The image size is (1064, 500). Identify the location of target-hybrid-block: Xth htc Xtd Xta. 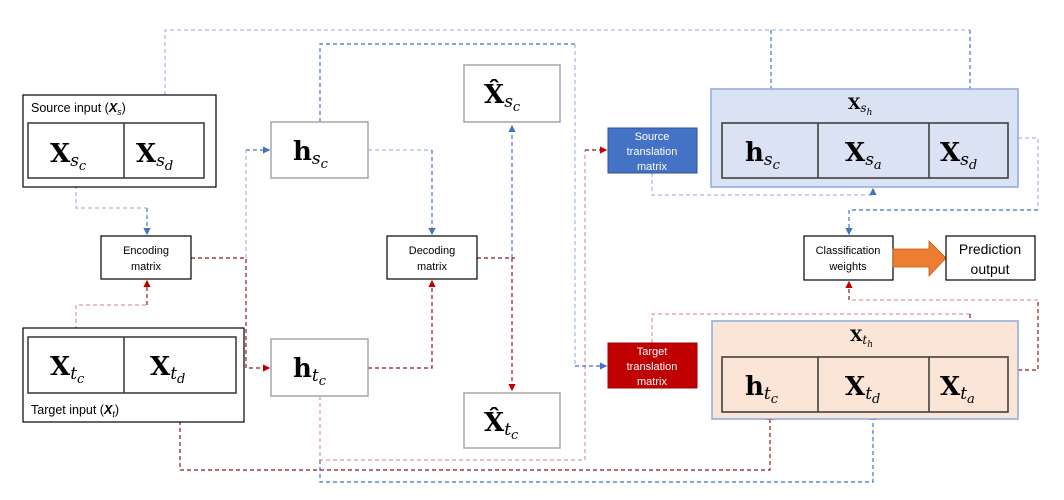
(865, 370).